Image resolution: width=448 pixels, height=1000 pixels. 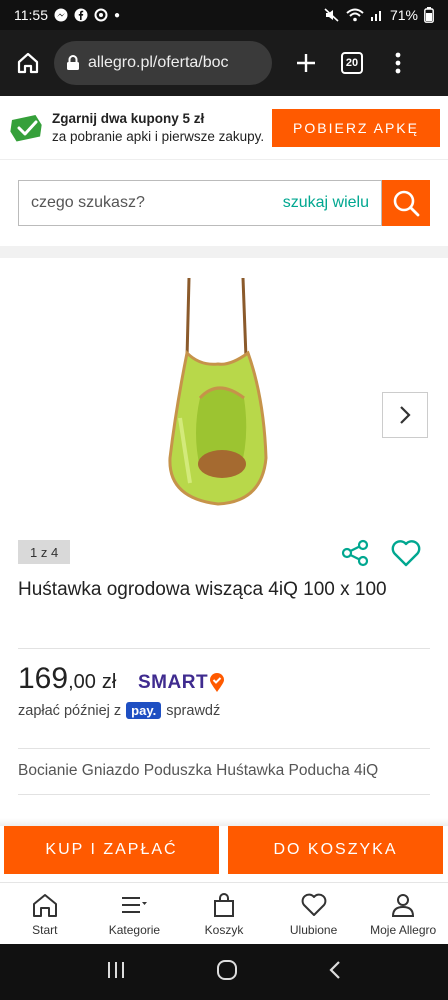 I want to click on search-input: czego szukasz? szukaj wielu, so click(x=200, y=203).